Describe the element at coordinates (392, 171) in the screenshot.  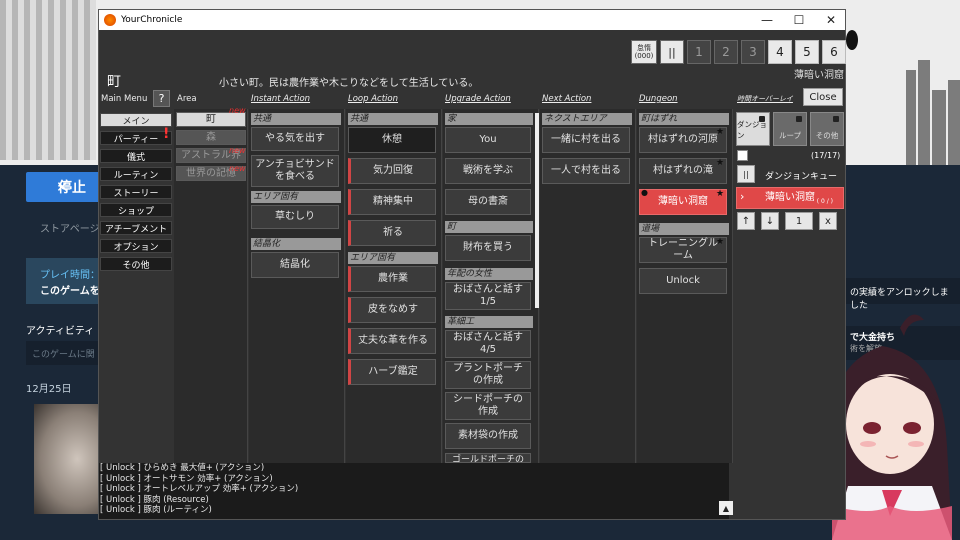
I see `loop-recover: 気力回復` at that location.